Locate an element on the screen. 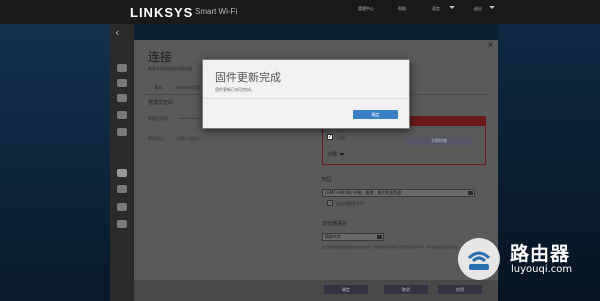 The height and width of the screenshot is (301, 600). nav-item-logout: 退出 is located at coordinates (478, 9).